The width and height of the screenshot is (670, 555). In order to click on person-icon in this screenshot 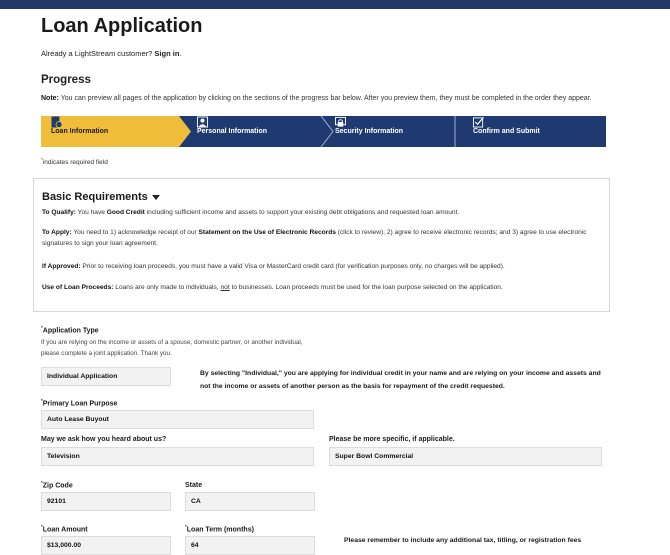, I will do `click(202, 122)`.